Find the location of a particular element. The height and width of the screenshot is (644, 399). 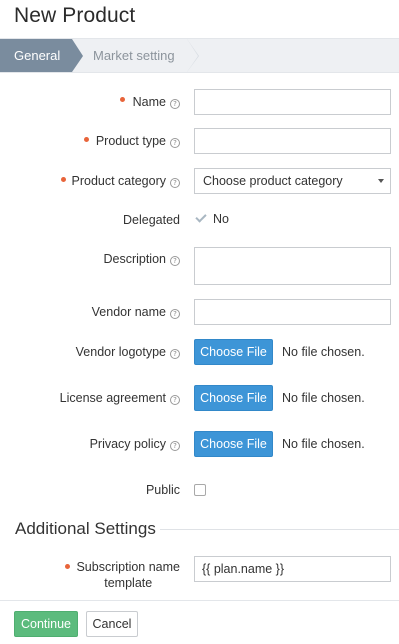

tab-market-setting: Market setting is located at coordinates (135, 55).